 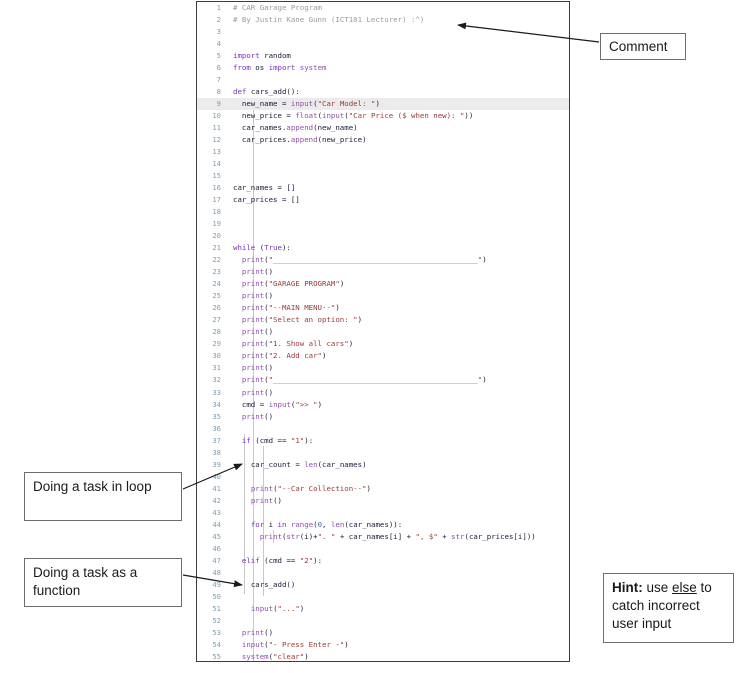 What do you see at coordinates (383, 561) in the screenshot?
I see `code-line-47: 47 elif (cmd == "2"):` at bounding box center [383, 561].